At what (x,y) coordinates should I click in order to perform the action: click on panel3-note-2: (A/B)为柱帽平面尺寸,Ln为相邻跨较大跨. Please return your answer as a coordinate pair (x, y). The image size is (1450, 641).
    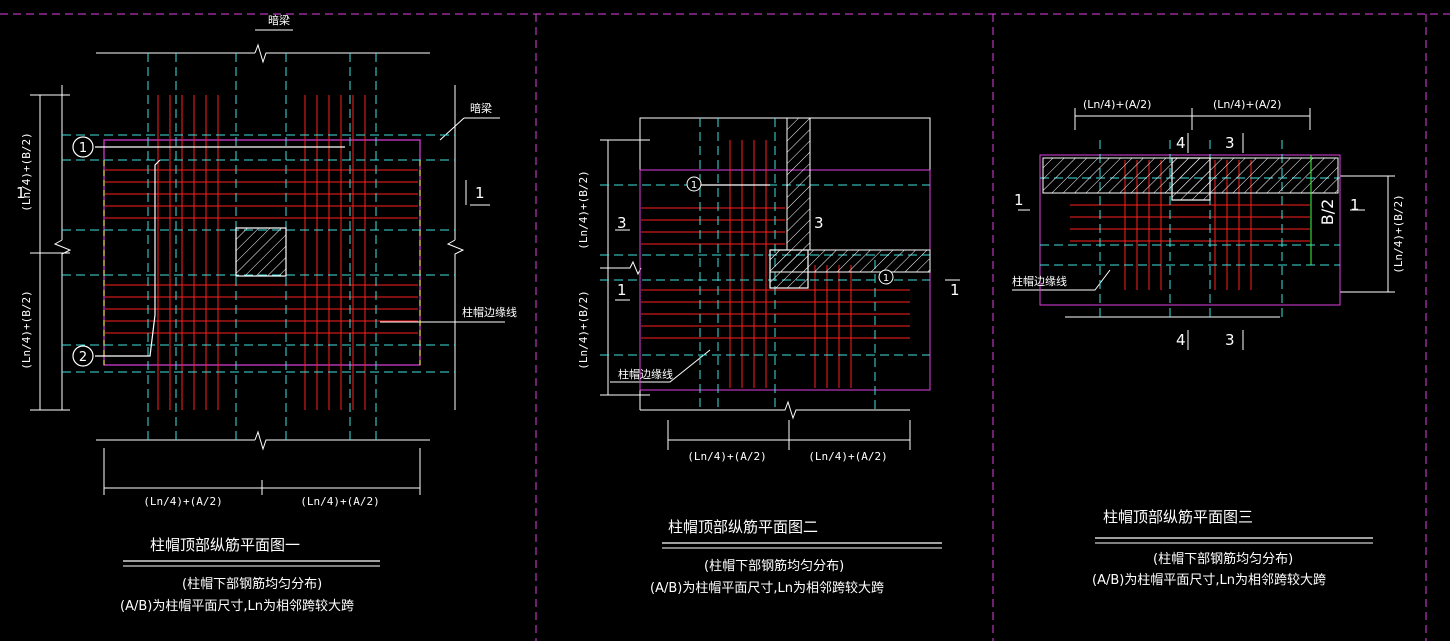
    Looking at the image, I should click on (1209, 580).